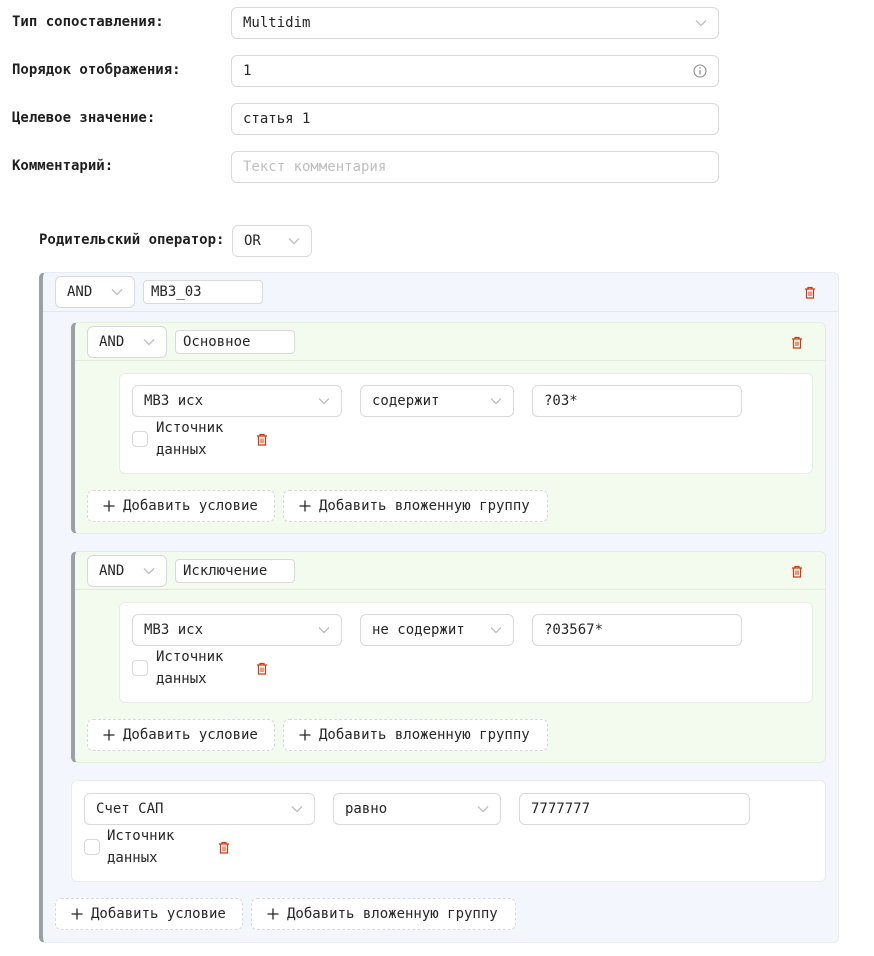 The image size is (874, 956). I want to click on parent-operator-select: OR, so click(272, 241).